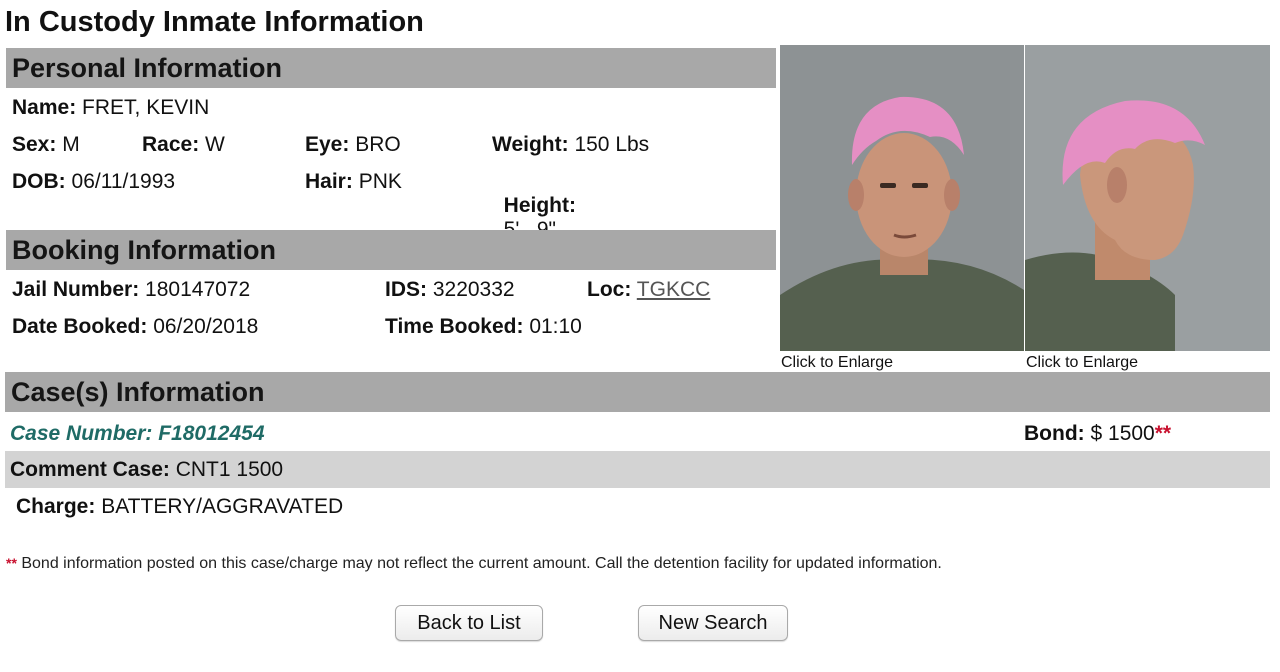  Describe the element at coordinates (570, 145) in the screenshot. I see `weight-field: Weight: 150 Lbs` at that location.